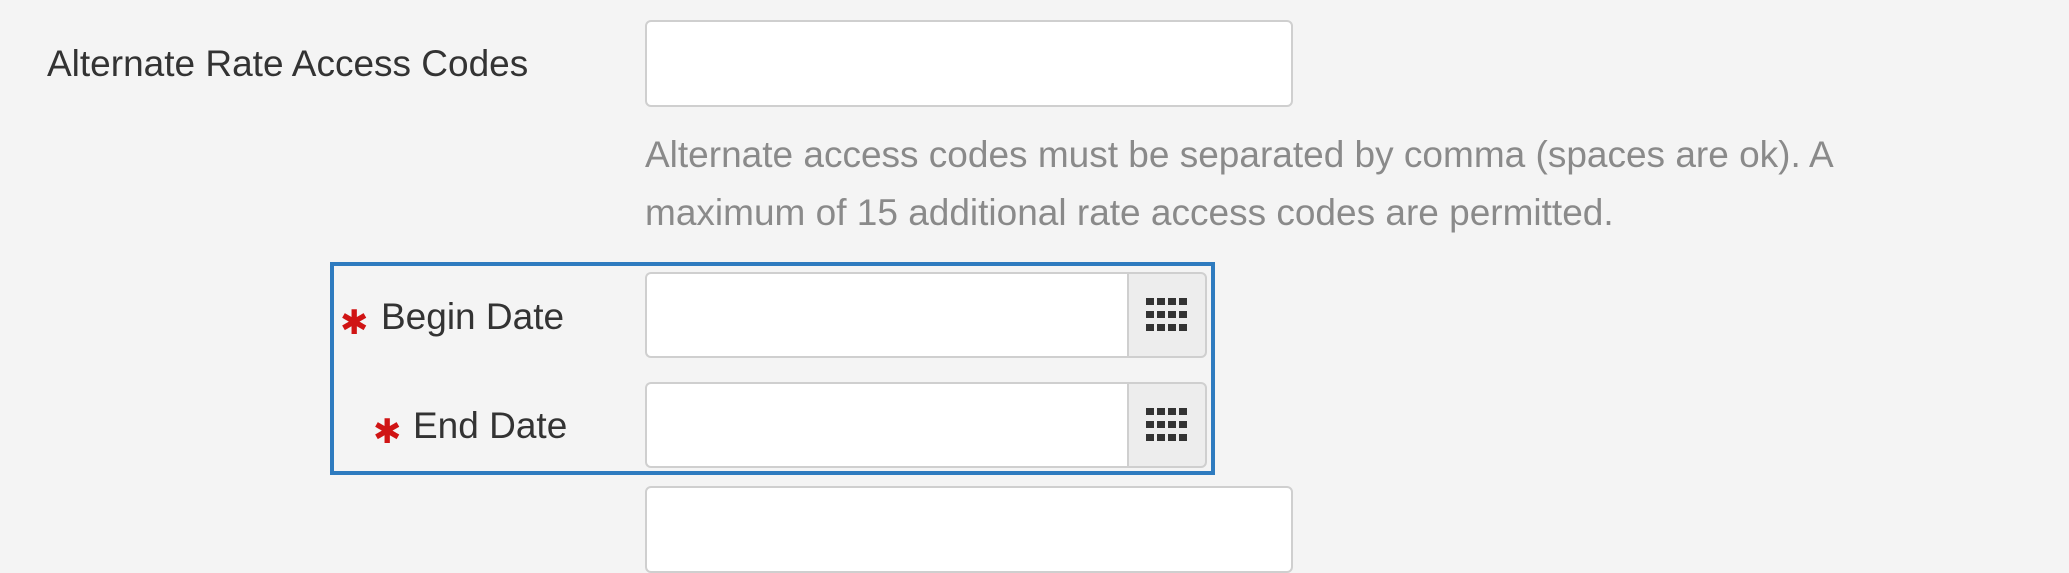 The width and height of the screenshot is (2069, 573). What do you see at coordinates (969, 63) in the screenshot?
I see `alt-rate-codes-input` at bounding box center [969, 63].